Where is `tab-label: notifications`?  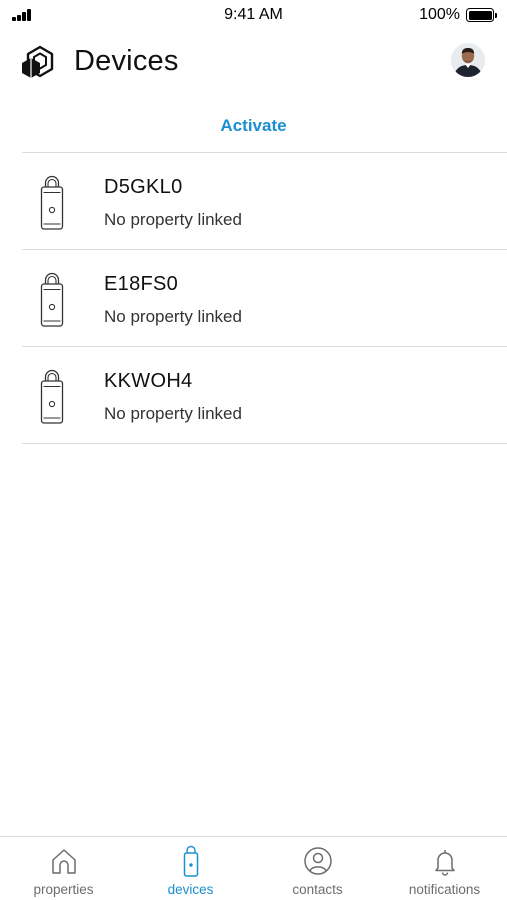
tab-label: notifications is located at coordinates (444, 889).